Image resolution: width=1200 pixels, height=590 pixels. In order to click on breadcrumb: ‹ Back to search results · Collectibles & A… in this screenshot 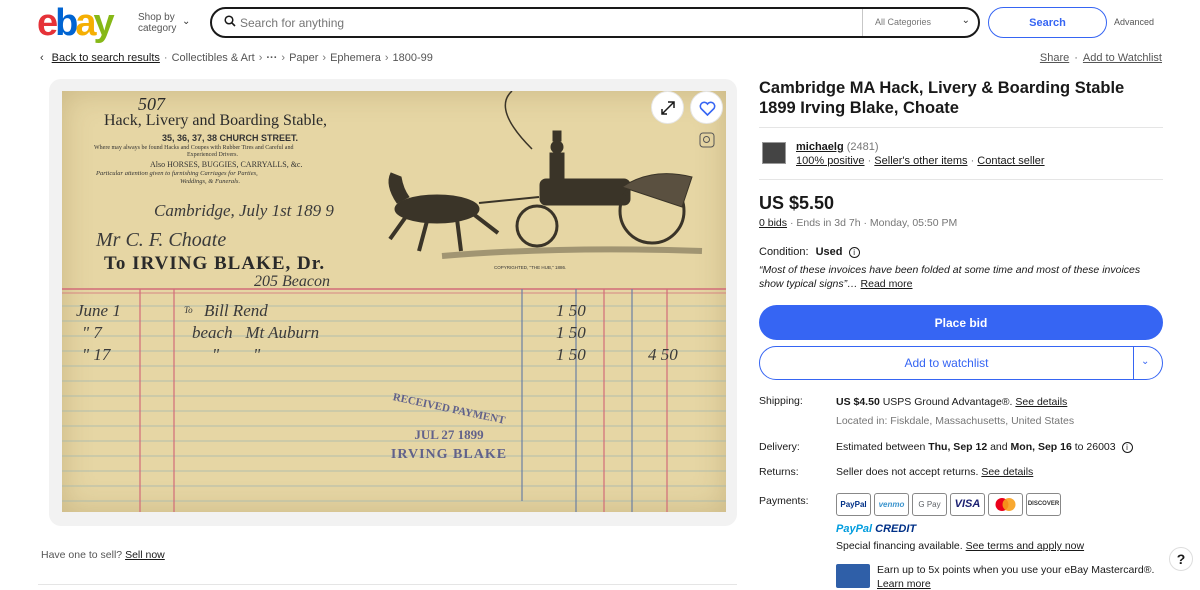, I will do `click(236, 58)`.